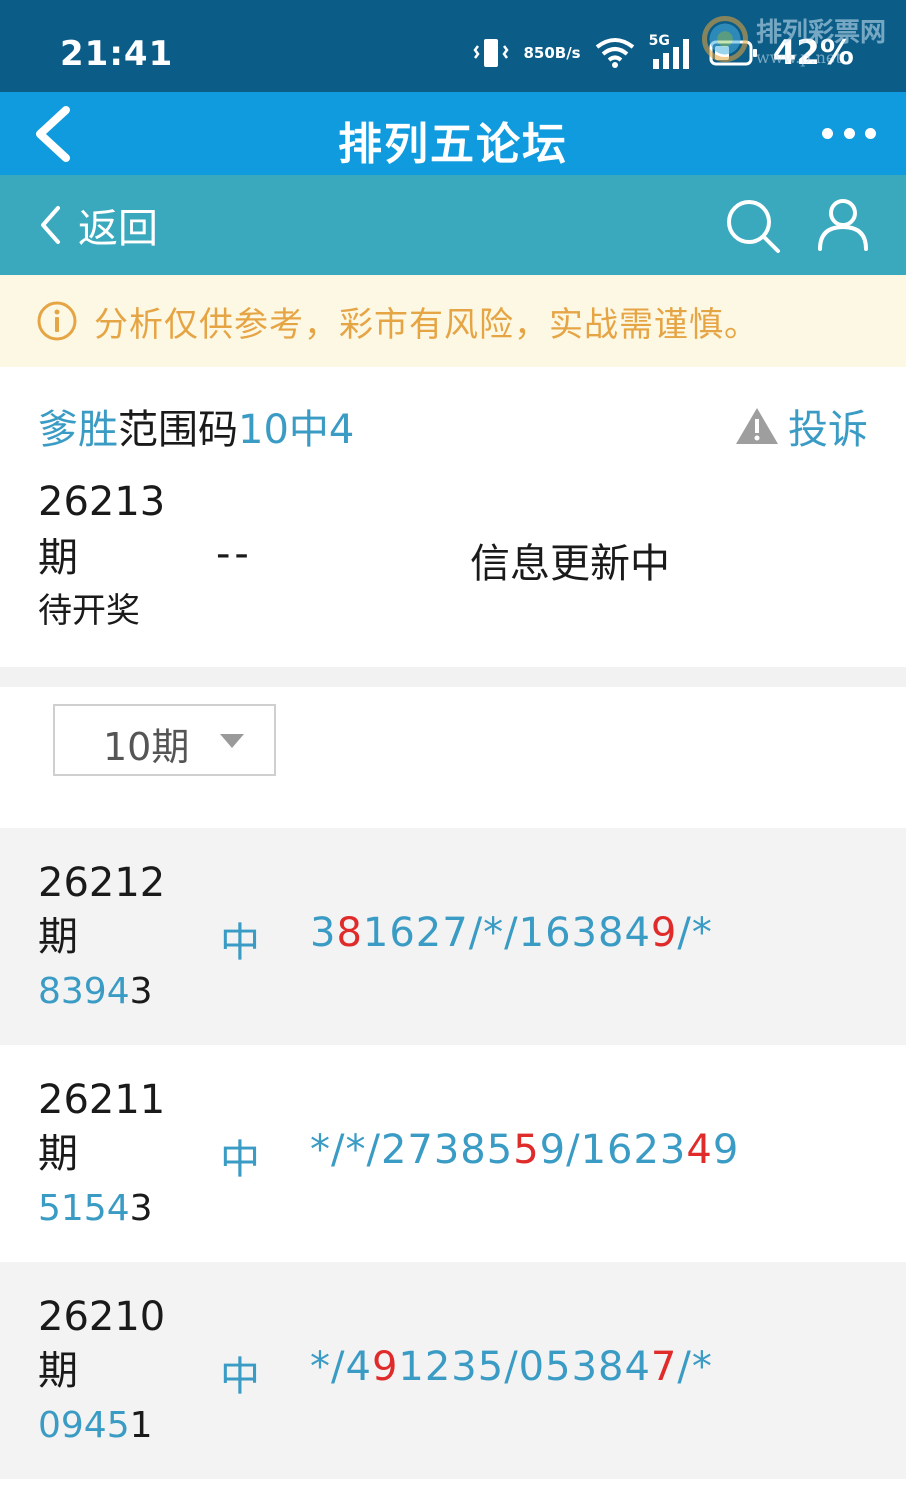  Describe the element at coordinates (117, 54) in the screenshot. I see `status-time: 21:41` at that location.